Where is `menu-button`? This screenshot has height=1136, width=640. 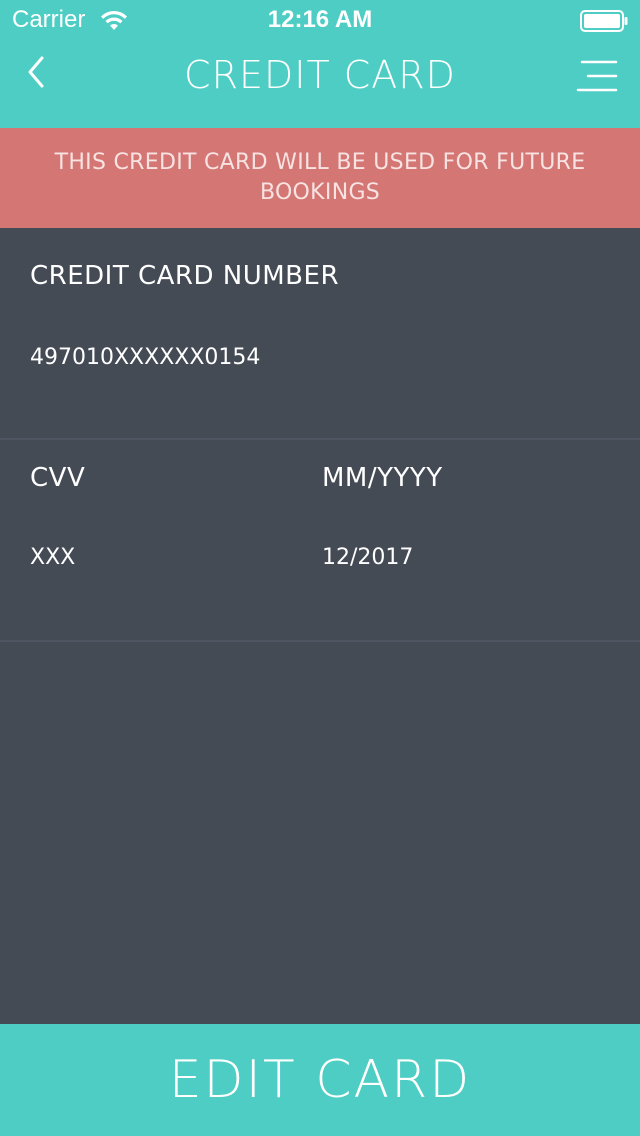 menu-button is located at coordinates (597, 76).